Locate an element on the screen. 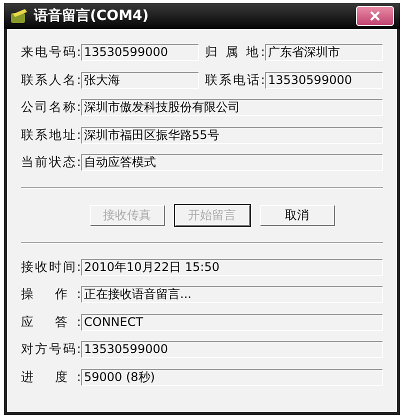 This screenshot has height=420, width=403. read-only-field: 广东省深圳市 is located at coordinates (324, 53).